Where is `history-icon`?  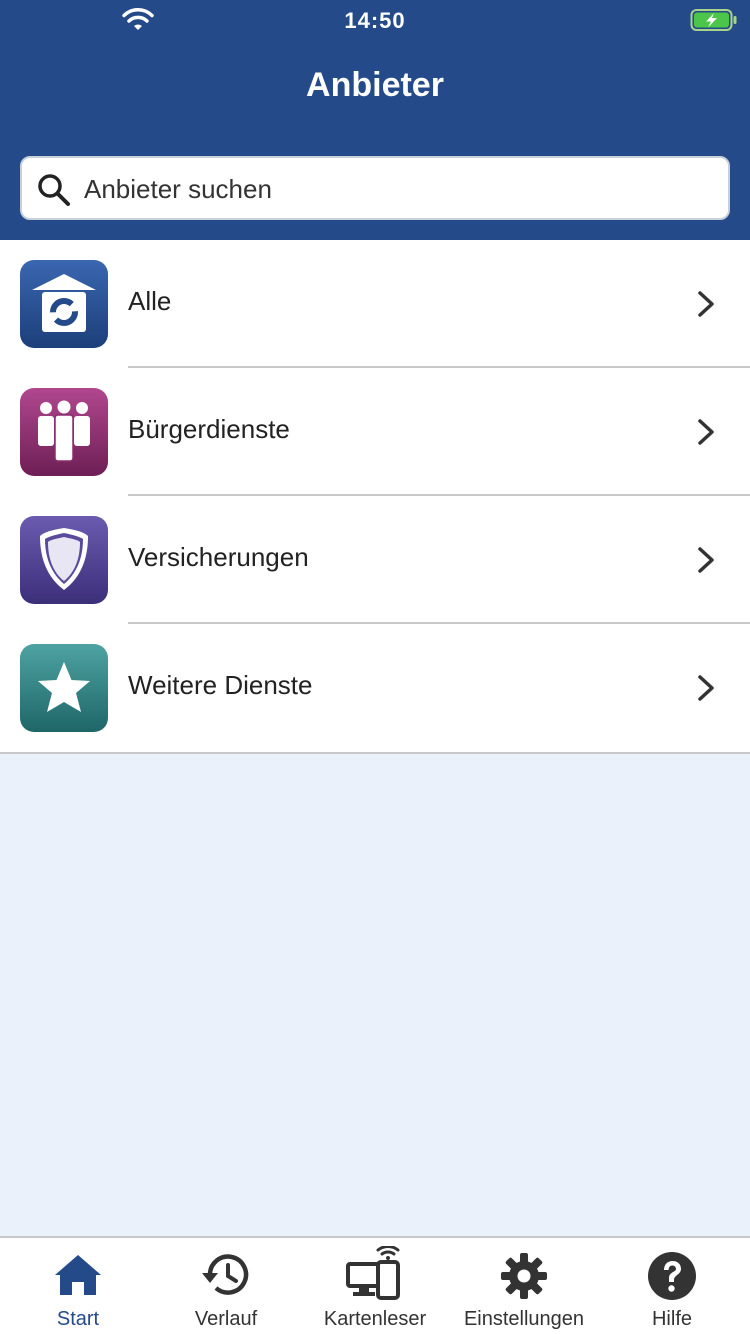 history-icon is located at coordinates (225, 1274).